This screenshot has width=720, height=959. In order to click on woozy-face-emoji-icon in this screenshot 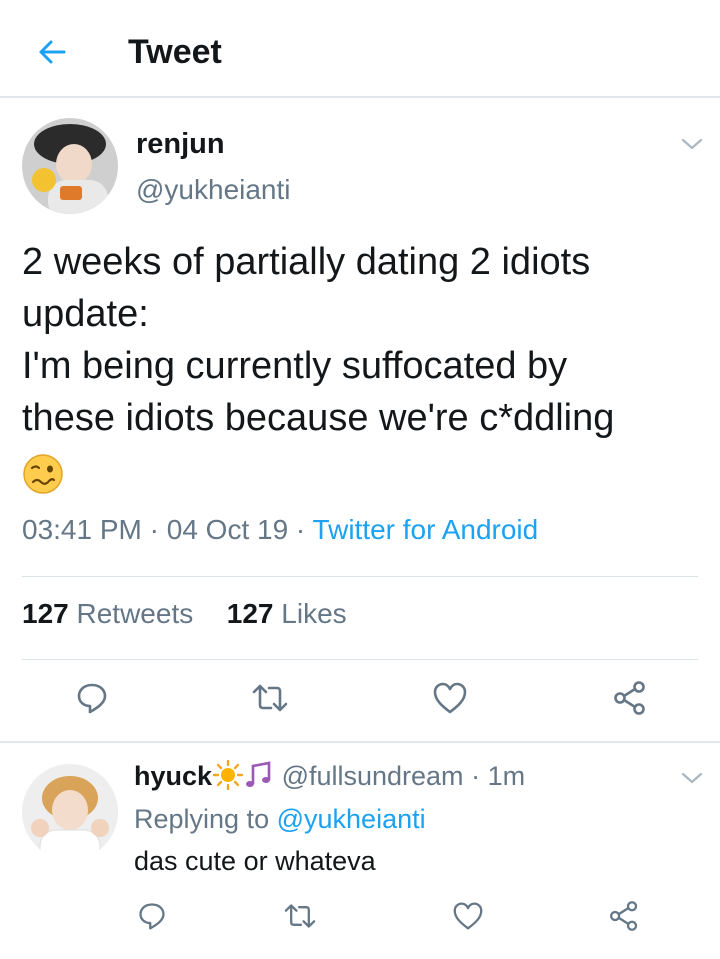, I will do `click(43, 474)`.